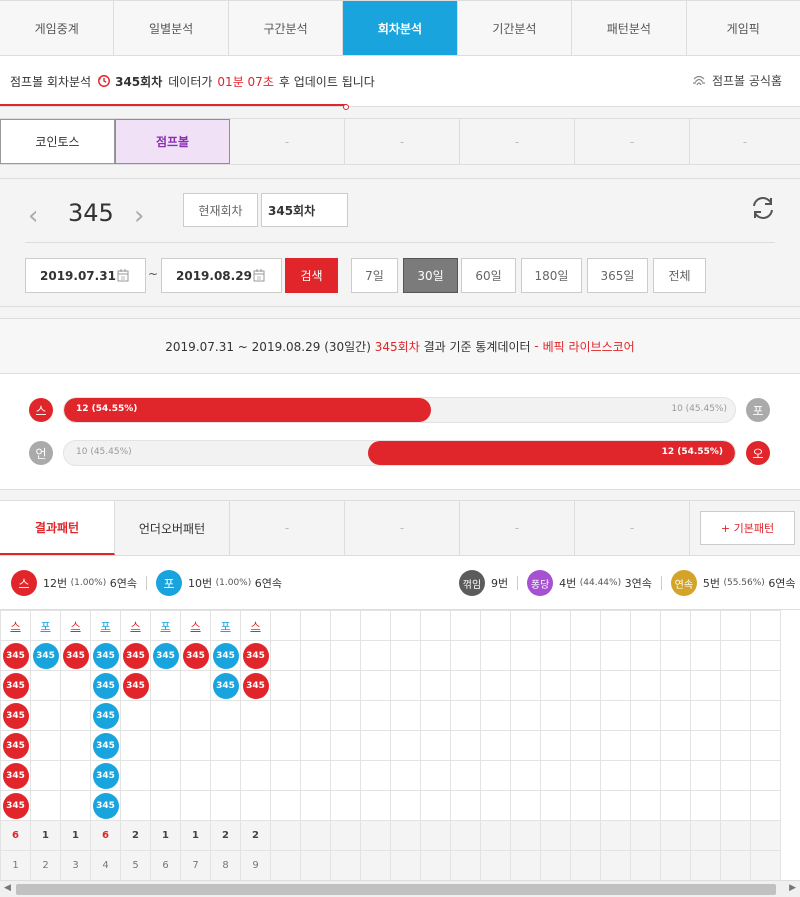 The image size is (800, 897). I want to click on summary-y-pct: (55.56%), so click(744, 583).